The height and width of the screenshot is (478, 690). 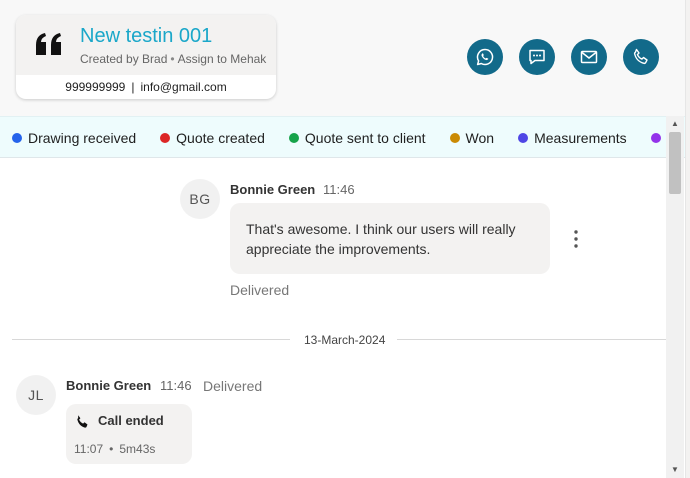 I want to click on scrollbar-thumb, so click(x=675, y=163).